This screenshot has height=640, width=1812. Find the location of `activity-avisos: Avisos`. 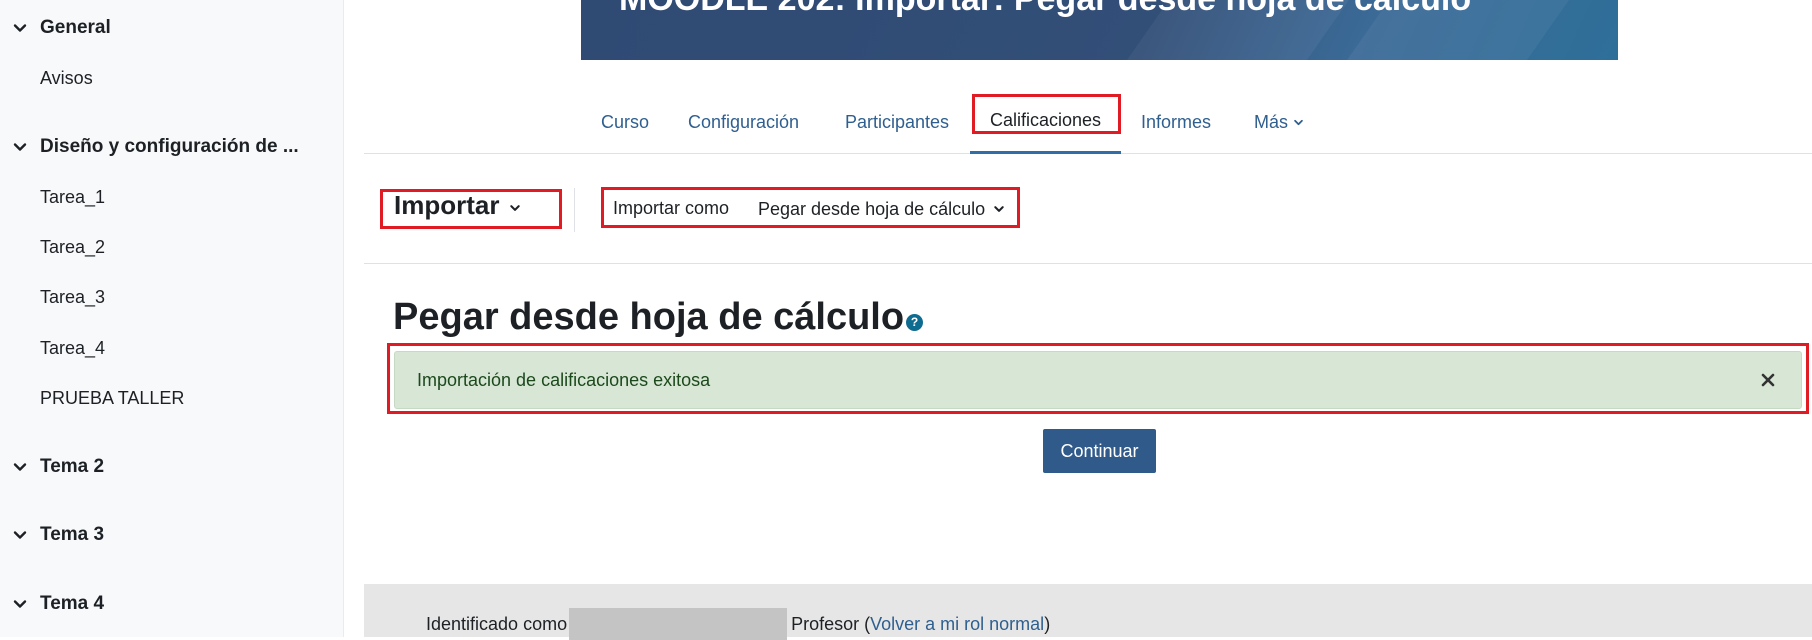

activity-avisos: Avisos is located at coordinates (66, 78).